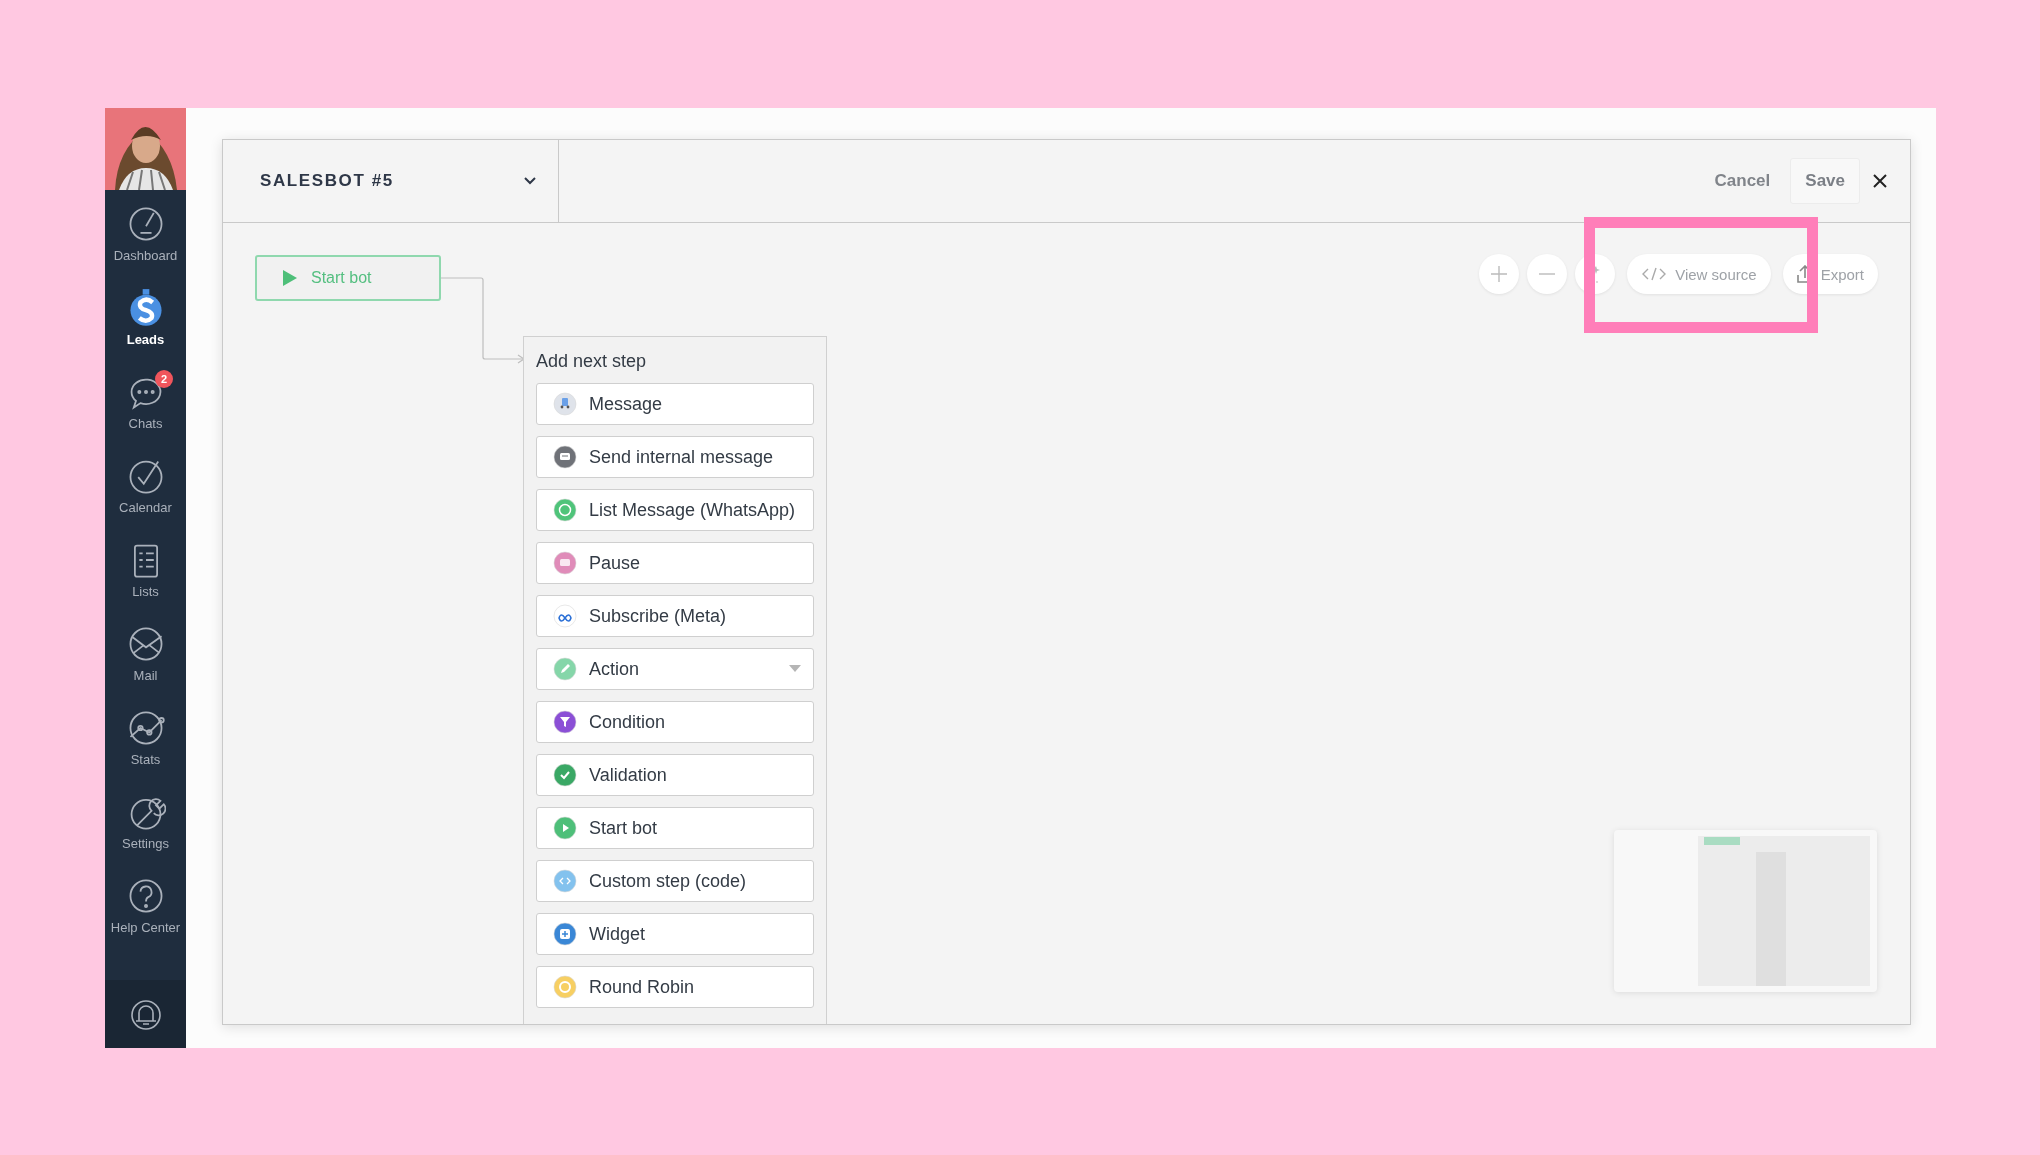 This screenshot has height=1155, width=2040. I want to click on step-option: Condition, so click(675, 722).